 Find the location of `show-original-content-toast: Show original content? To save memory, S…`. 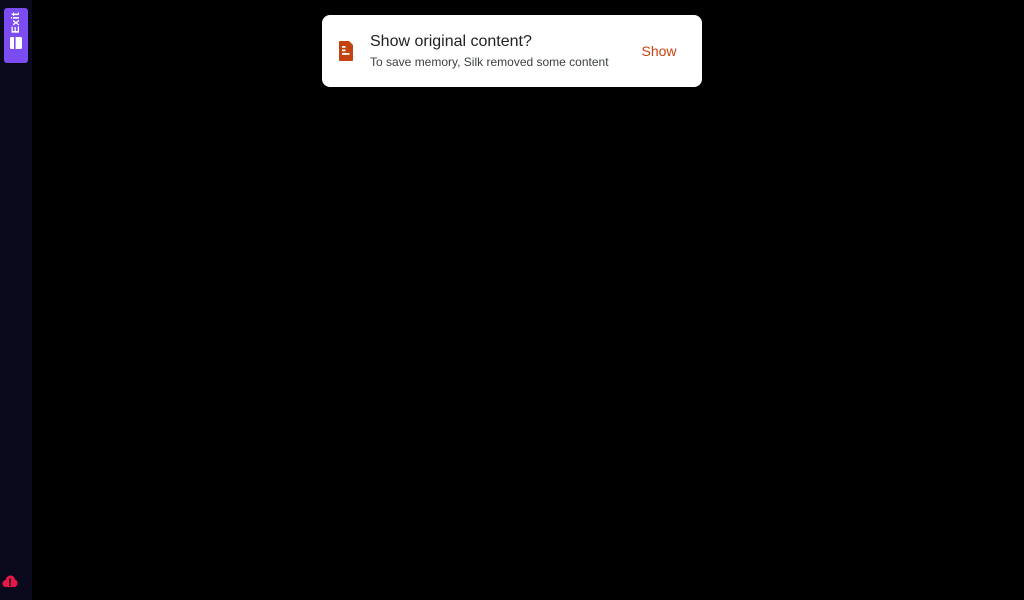

show-original-content-toast: Show original content? To save memory, S… is located at coordinates (512, 51).